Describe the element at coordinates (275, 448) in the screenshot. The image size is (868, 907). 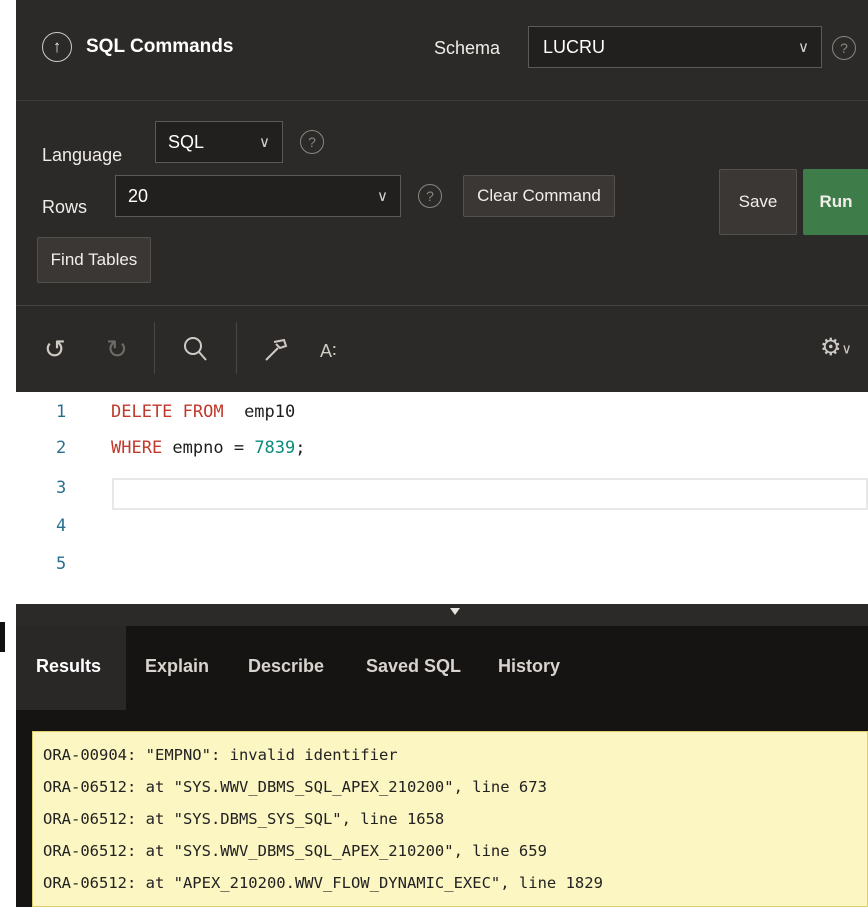
I see `sql-number: 7839` at that location.